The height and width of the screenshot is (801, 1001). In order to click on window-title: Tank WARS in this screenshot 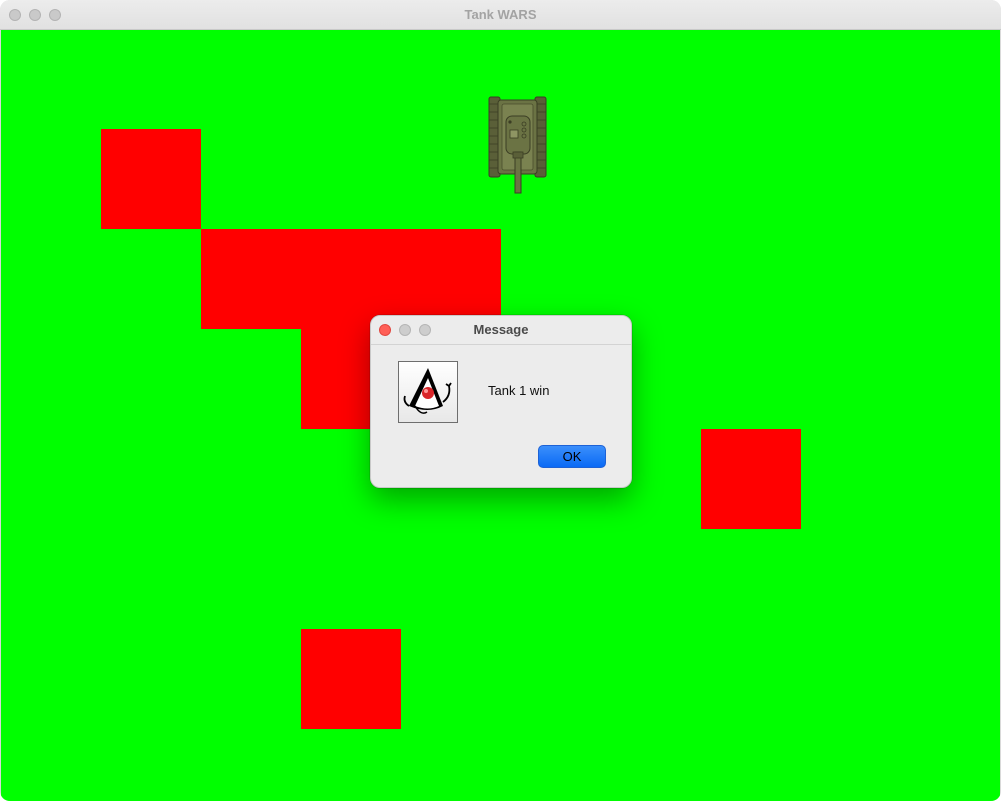, I will do `click(500, 14)`.